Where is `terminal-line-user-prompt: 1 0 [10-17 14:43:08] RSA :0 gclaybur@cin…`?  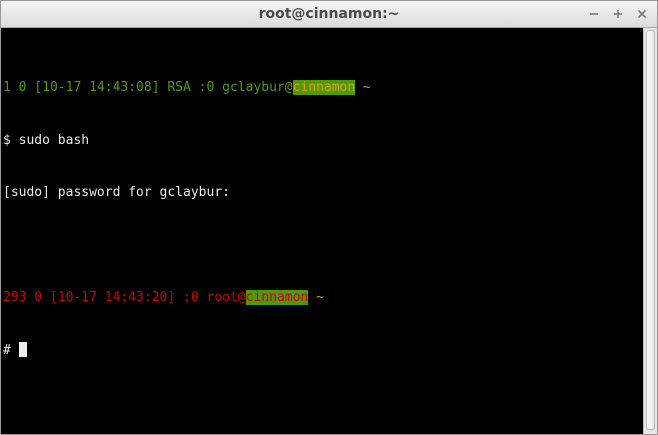
terminal-line-user-prompt: 1 0 [10-17 14:43:08] RSA :0 gclaybur@cin… is located at coordinates (323, 88).